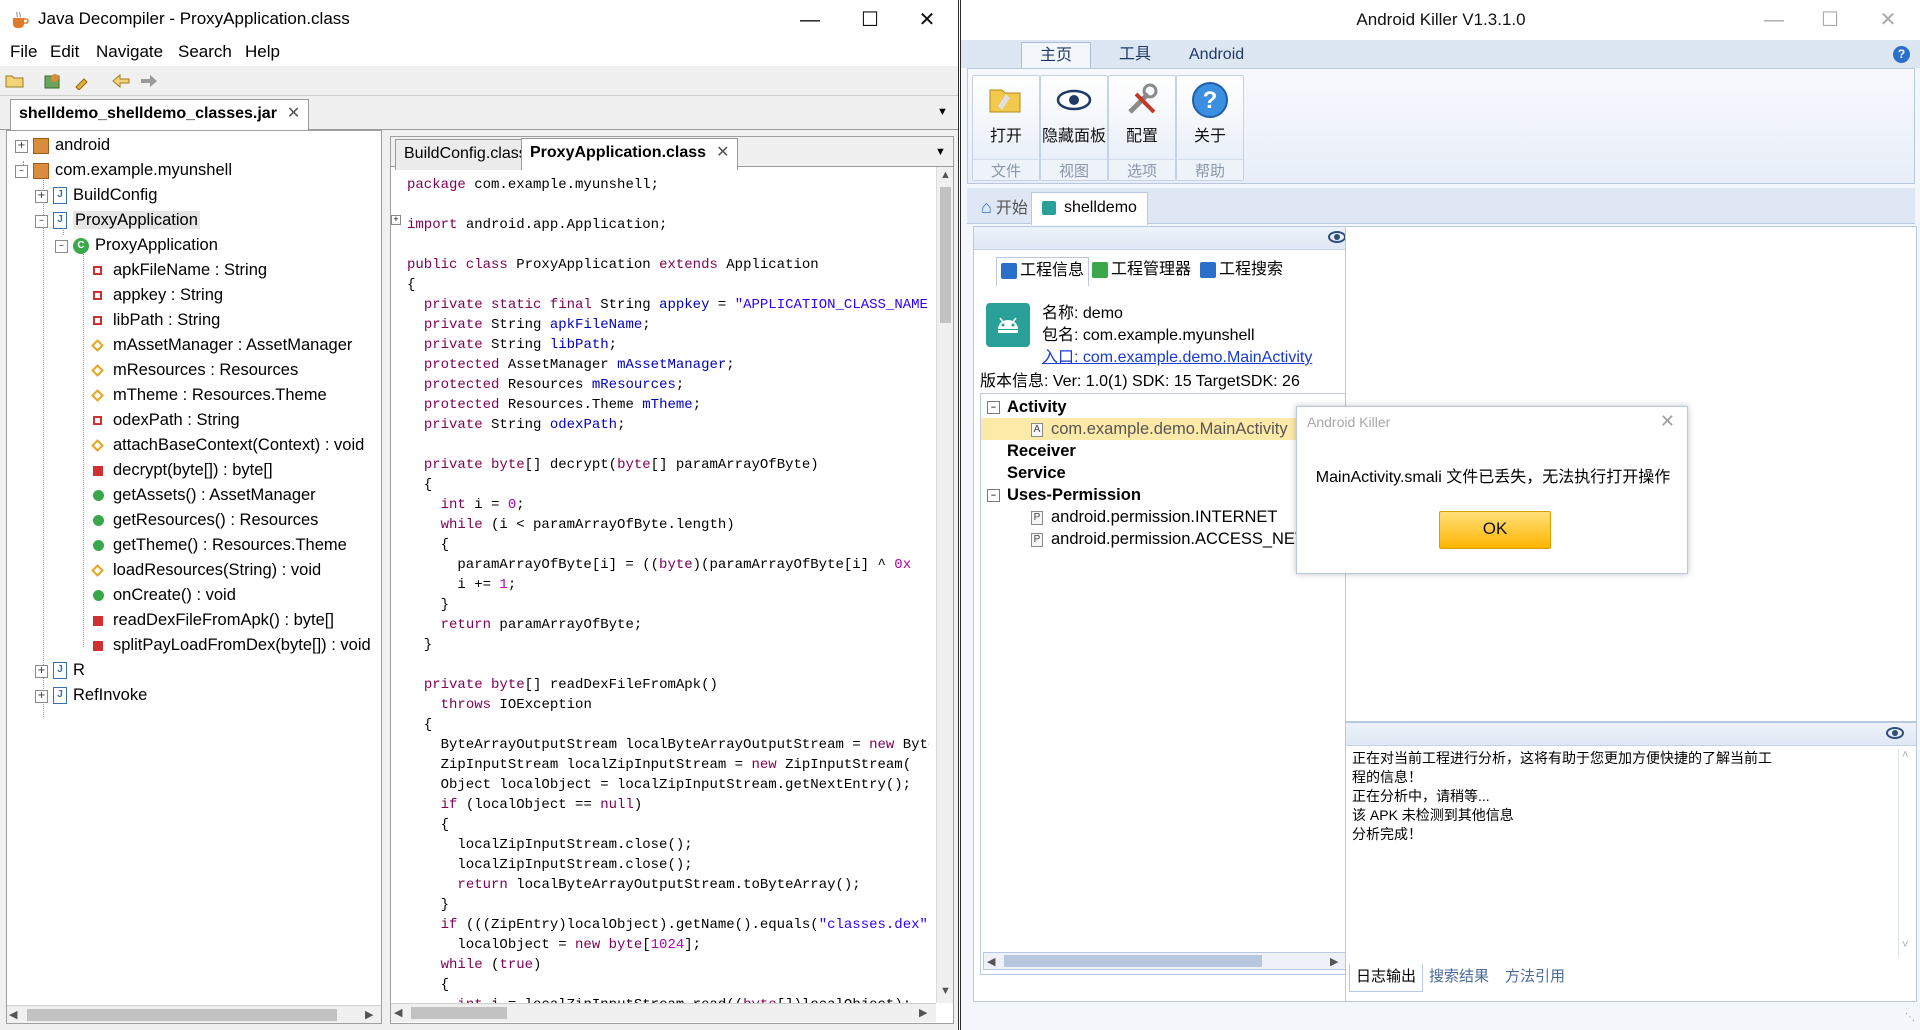  Describe the element at coordinates (945, 991) in the screenshot. I see `scroll-down-icon: ▼` at that location.